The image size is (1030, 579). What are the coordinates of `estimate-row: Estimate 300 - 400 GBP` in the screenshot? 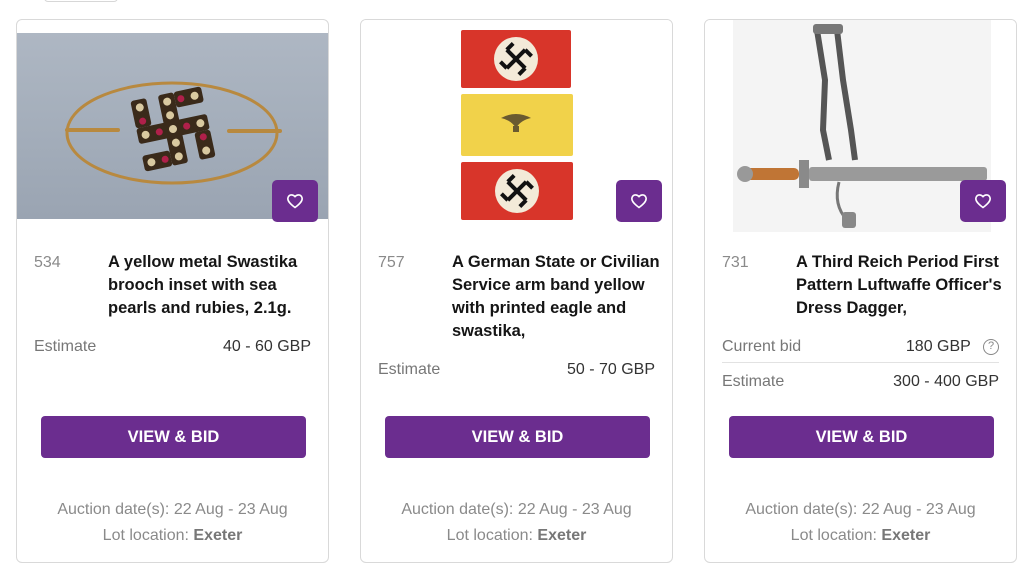 It's located at (860, 382).